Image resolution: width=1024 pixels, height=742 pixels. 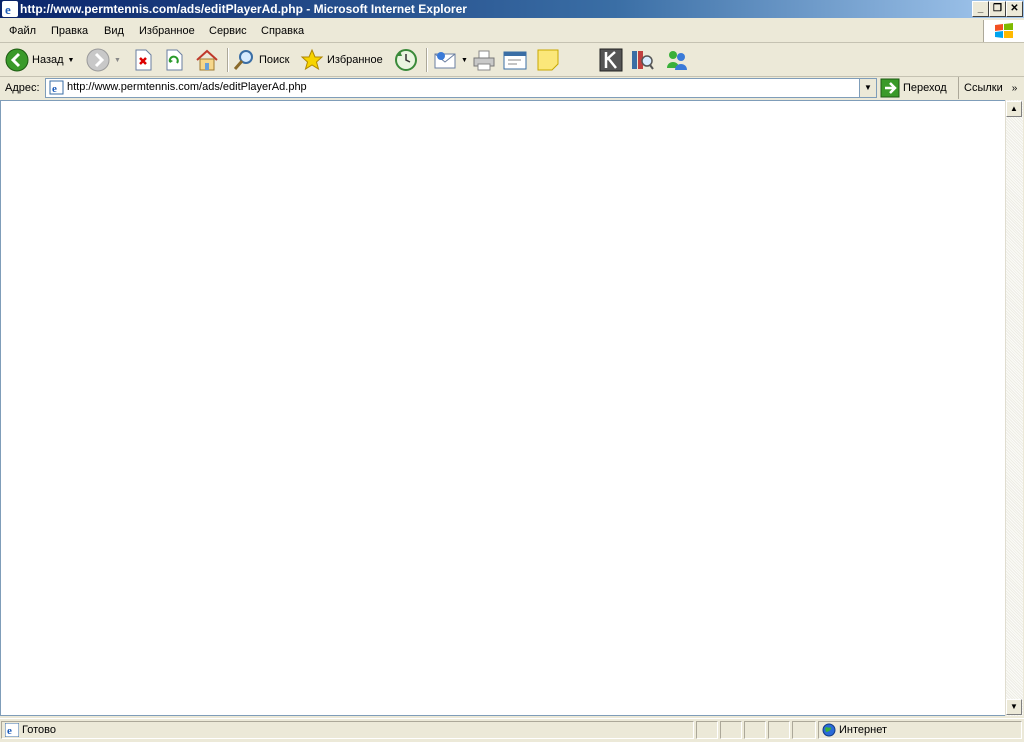 What do you see at coordinates (228, 31) in the screenshot?
I see `menu-tools: Сервис` at bounding box center [228, 31].